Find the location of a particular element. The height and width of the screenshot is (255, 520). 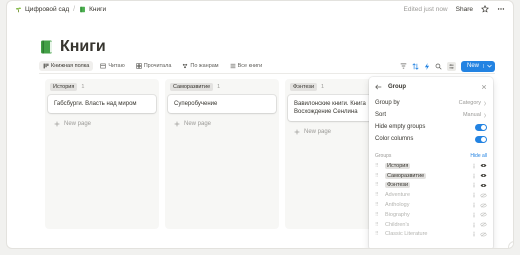

search-icon is located at coordinates (438, 66).